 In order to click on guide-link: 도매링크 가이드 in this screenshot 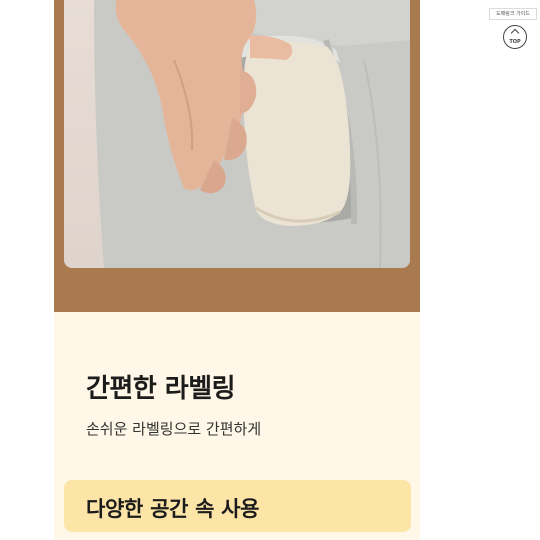, I will do `click(513, 14)`.